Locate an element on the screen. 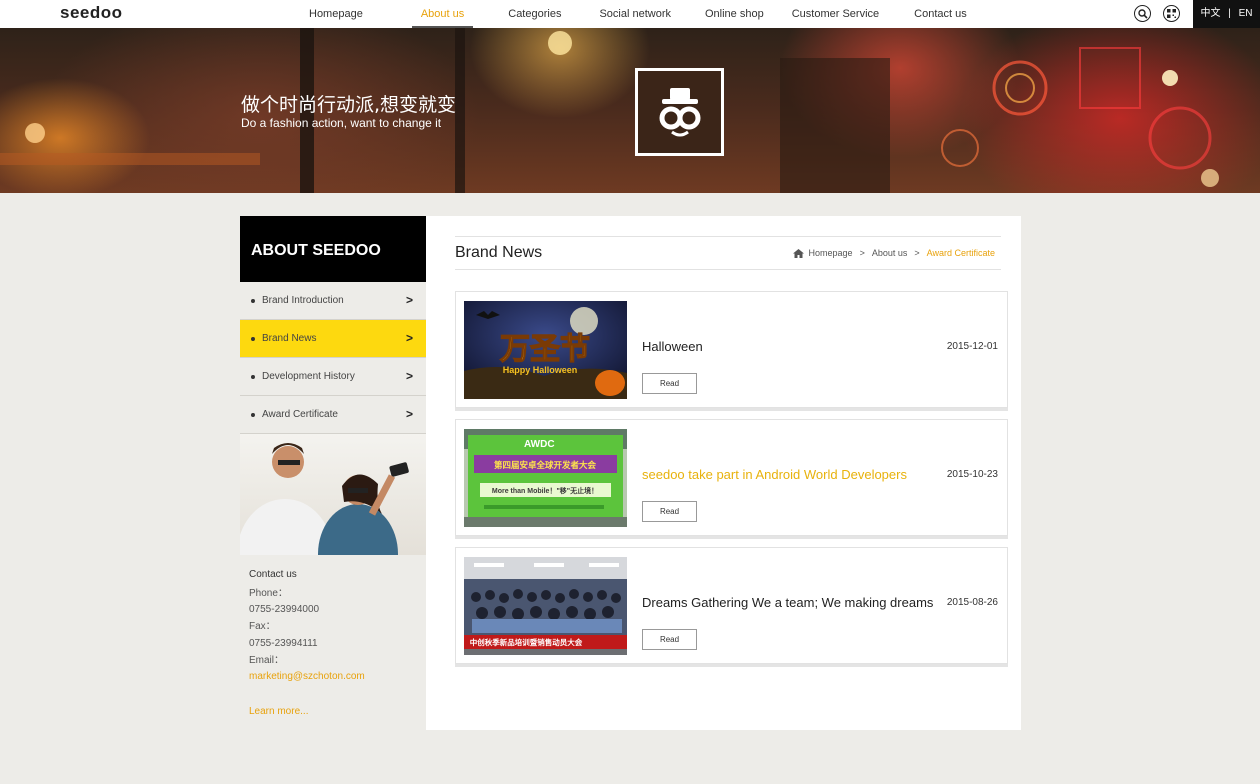  sidebar-item-label: Development History is located at coordinates (308, 376).